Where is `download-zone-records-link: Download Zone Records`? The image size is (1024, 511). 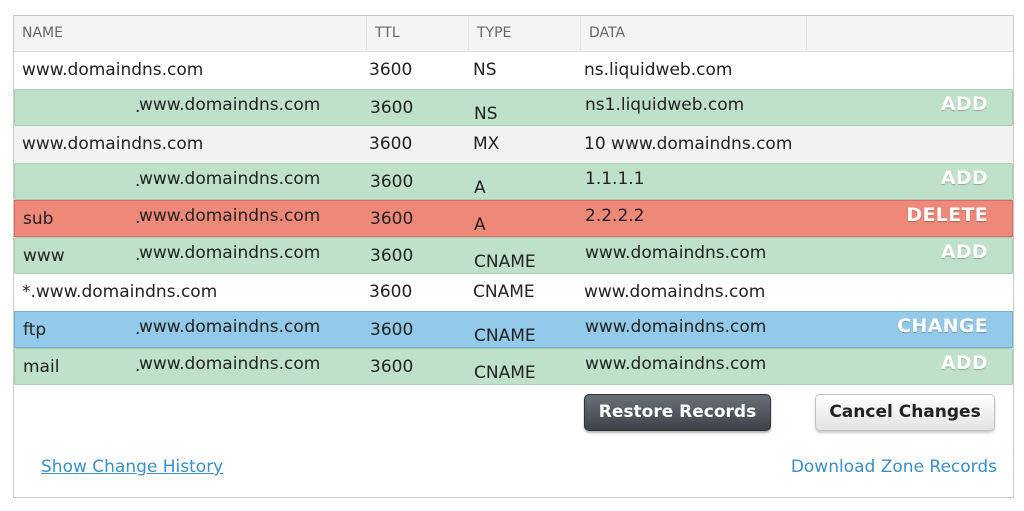
download-zone-records-link: Download Zone Records is located at coordinates (894, 467).